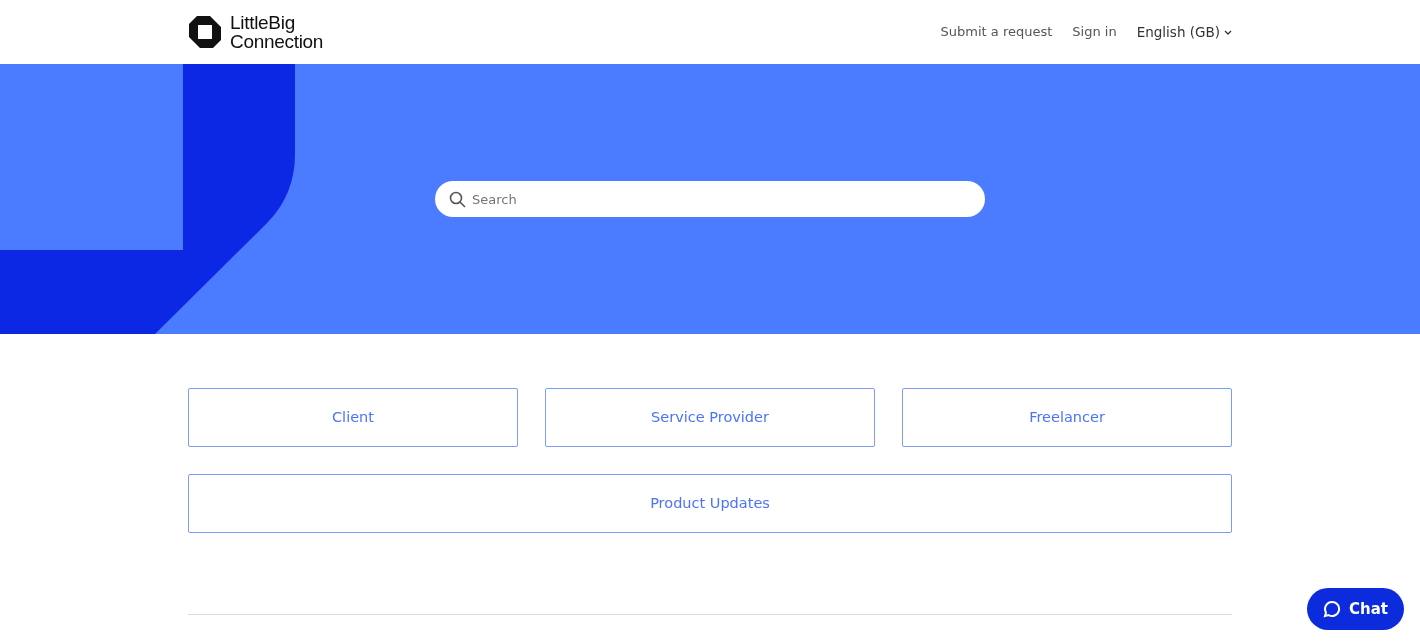 Image resolution: width=1420 pixels, height=642 pixels. Describe the element at coordinates (1067, 417) in the screenshot. I see `category-button: Freelancer` at that location.